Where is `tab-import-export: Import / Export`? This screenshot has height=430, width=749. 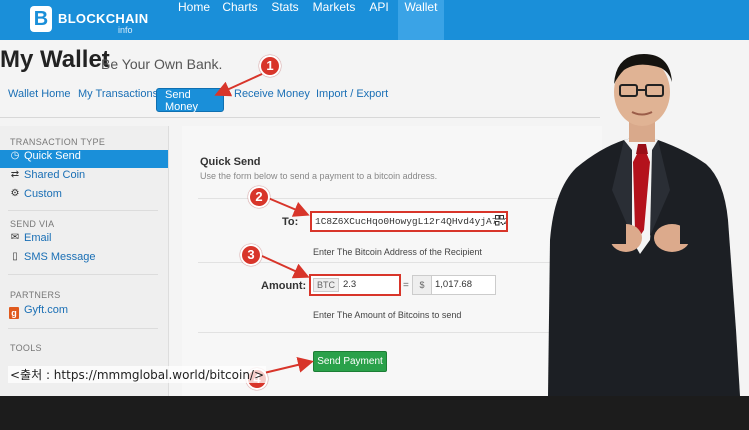 tab-import-export: Import / Export is located at coordinates (352, 100).